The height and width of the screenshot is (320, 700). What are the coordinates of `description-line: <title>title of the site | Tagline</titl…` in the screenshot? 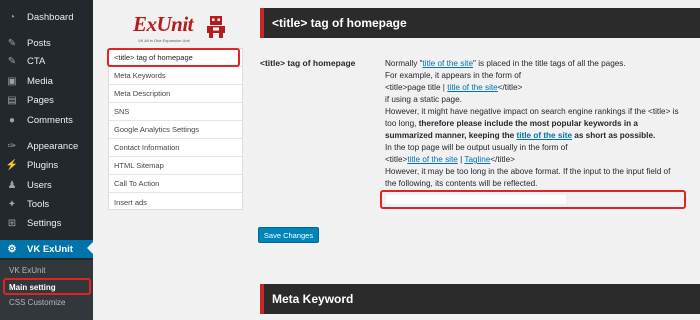 It's located at (450, 159).